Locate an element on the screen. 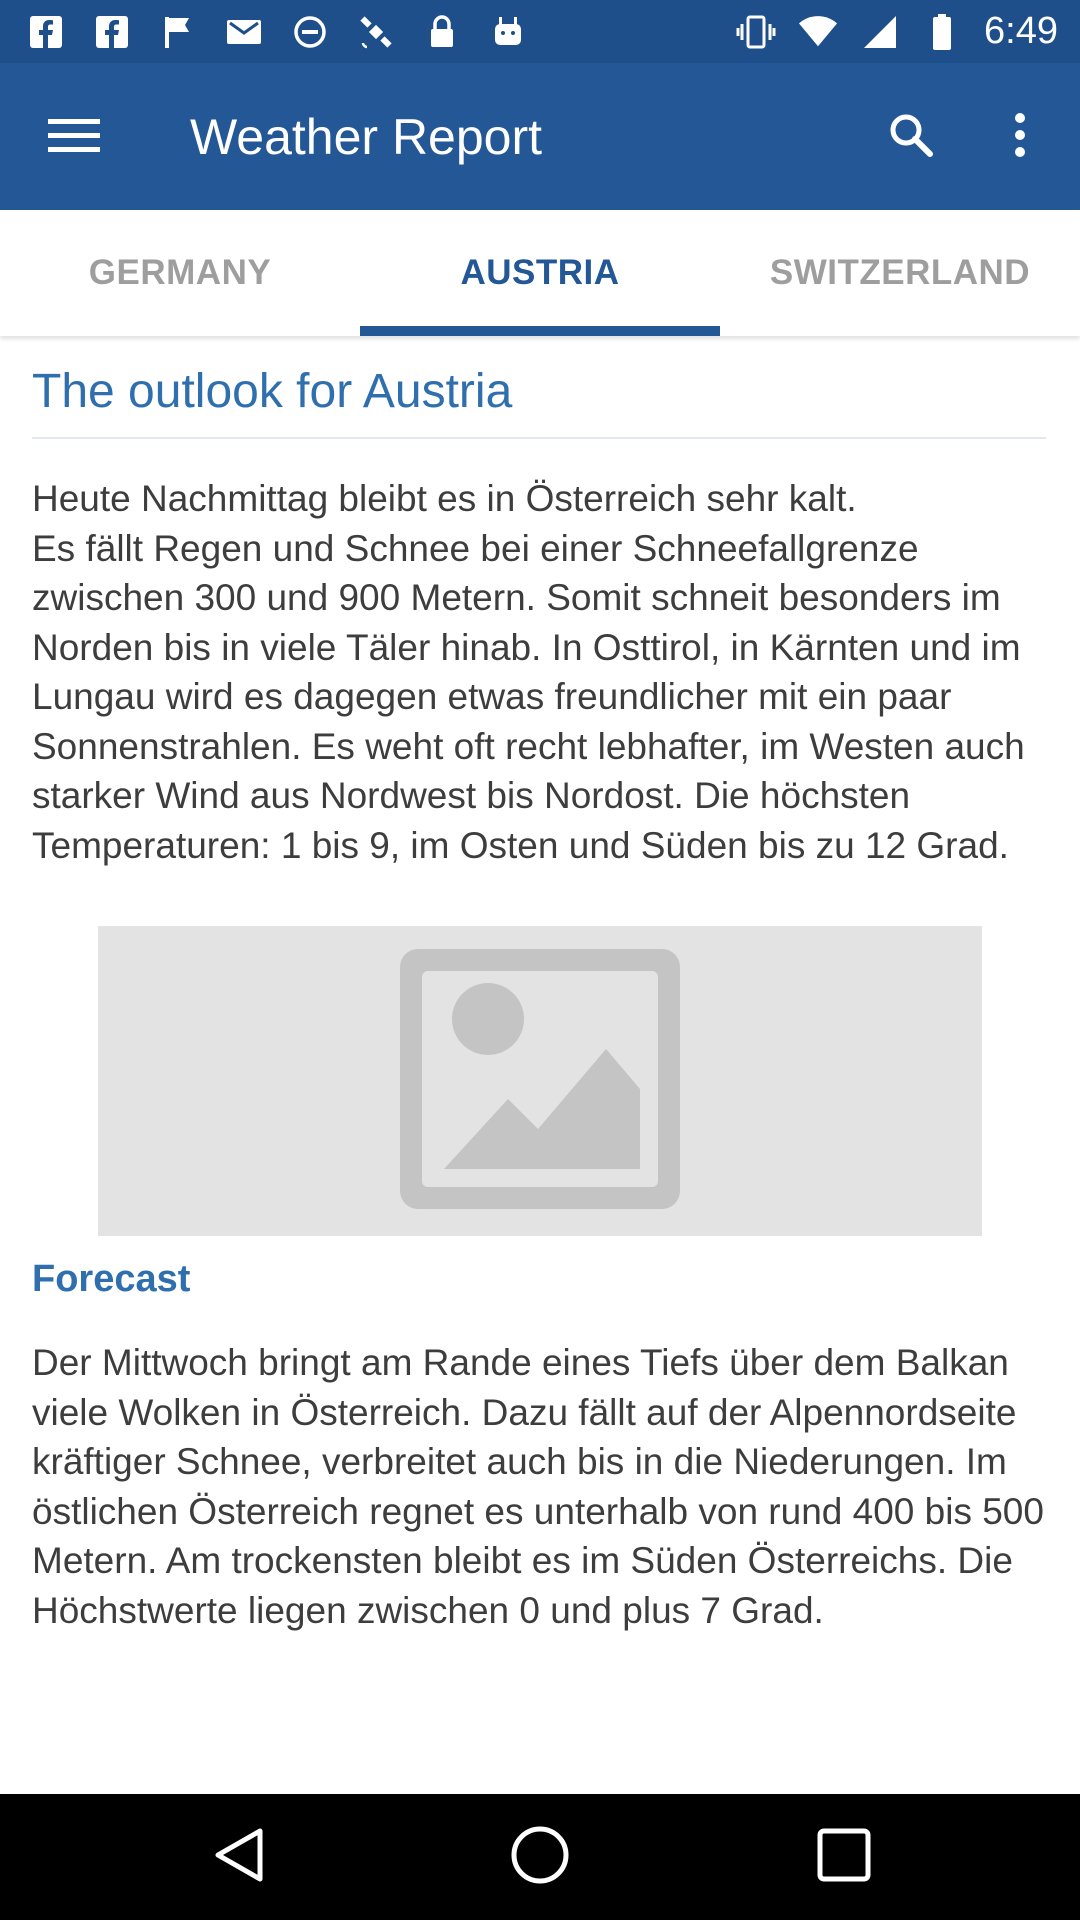 The height and width of the screenshot is (1920, 1080). app-title: Weather Report is located at coordinates (366, 137).